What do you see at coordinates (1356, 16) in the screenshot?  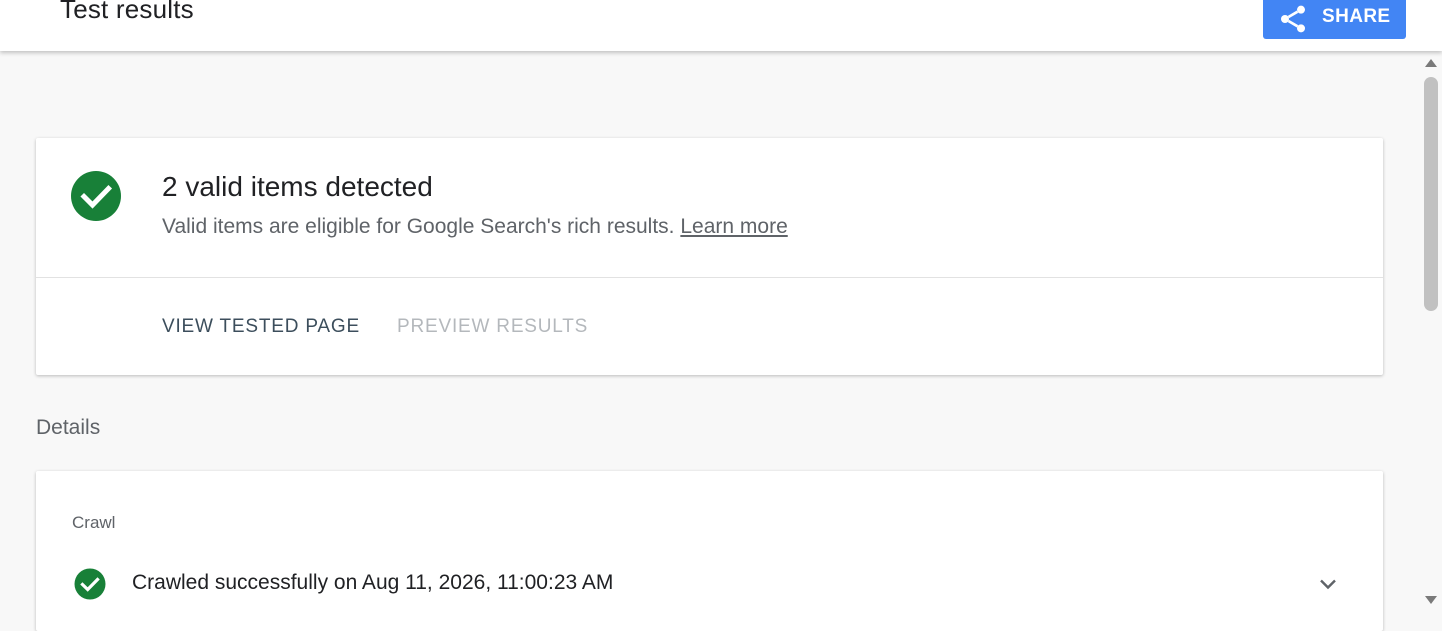 I see `share-button-label: SHARE` at bounding box center [1356, 16].